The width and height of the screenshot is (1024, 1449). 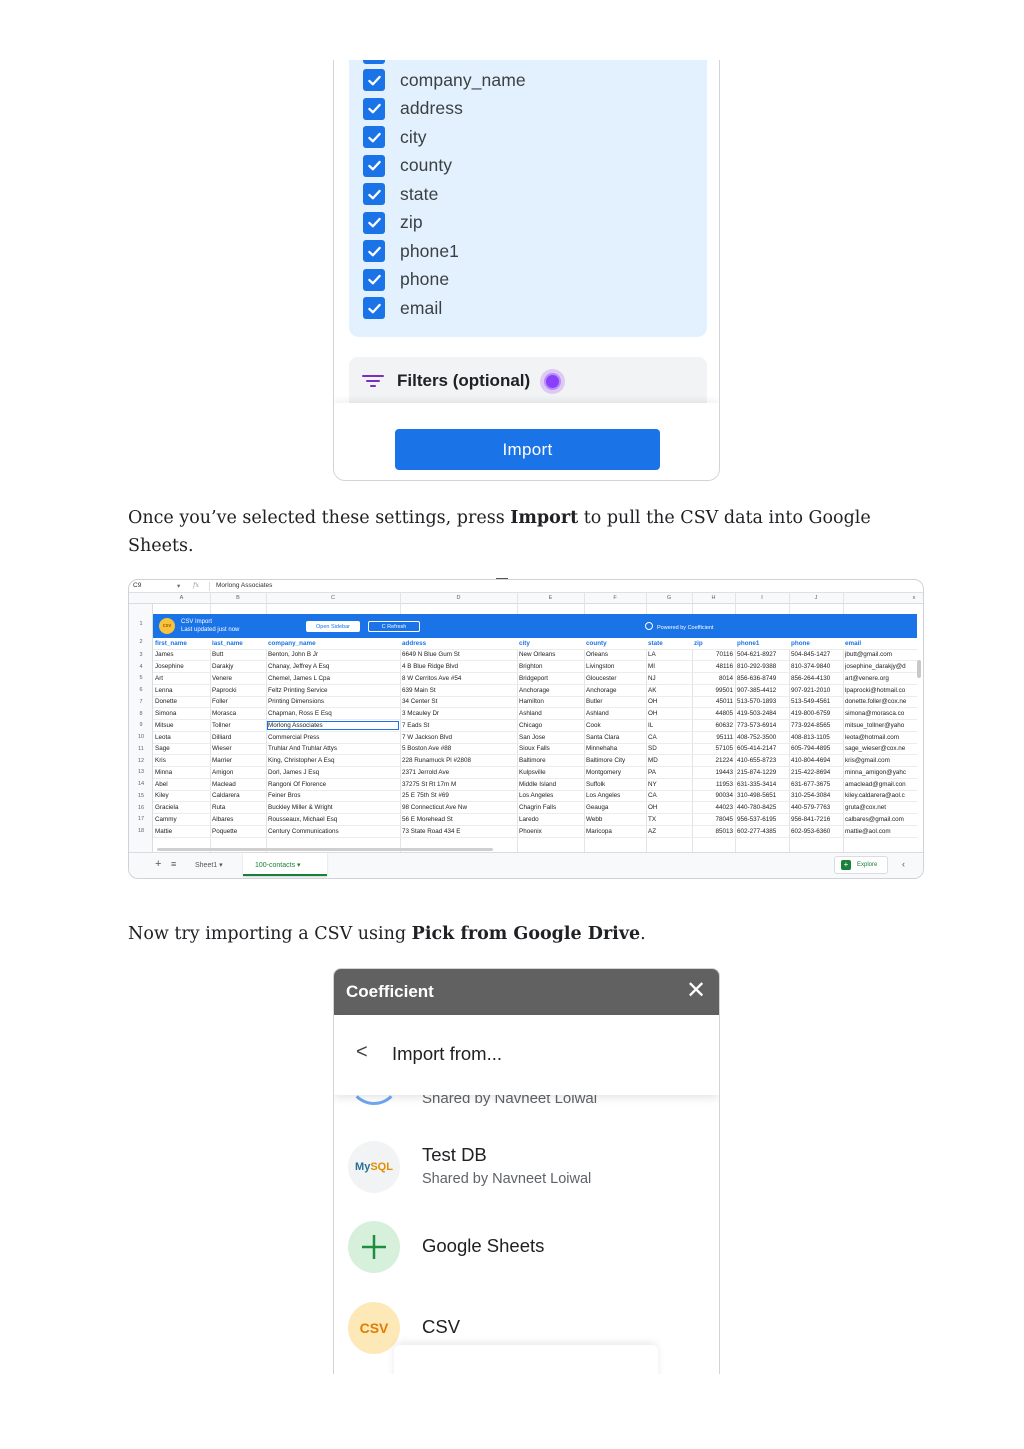 What do you see at coordinates (173, 864) in the screenshot?
I see `all-sheets-menu-icon: ≡` at bounding box center [173, 864].